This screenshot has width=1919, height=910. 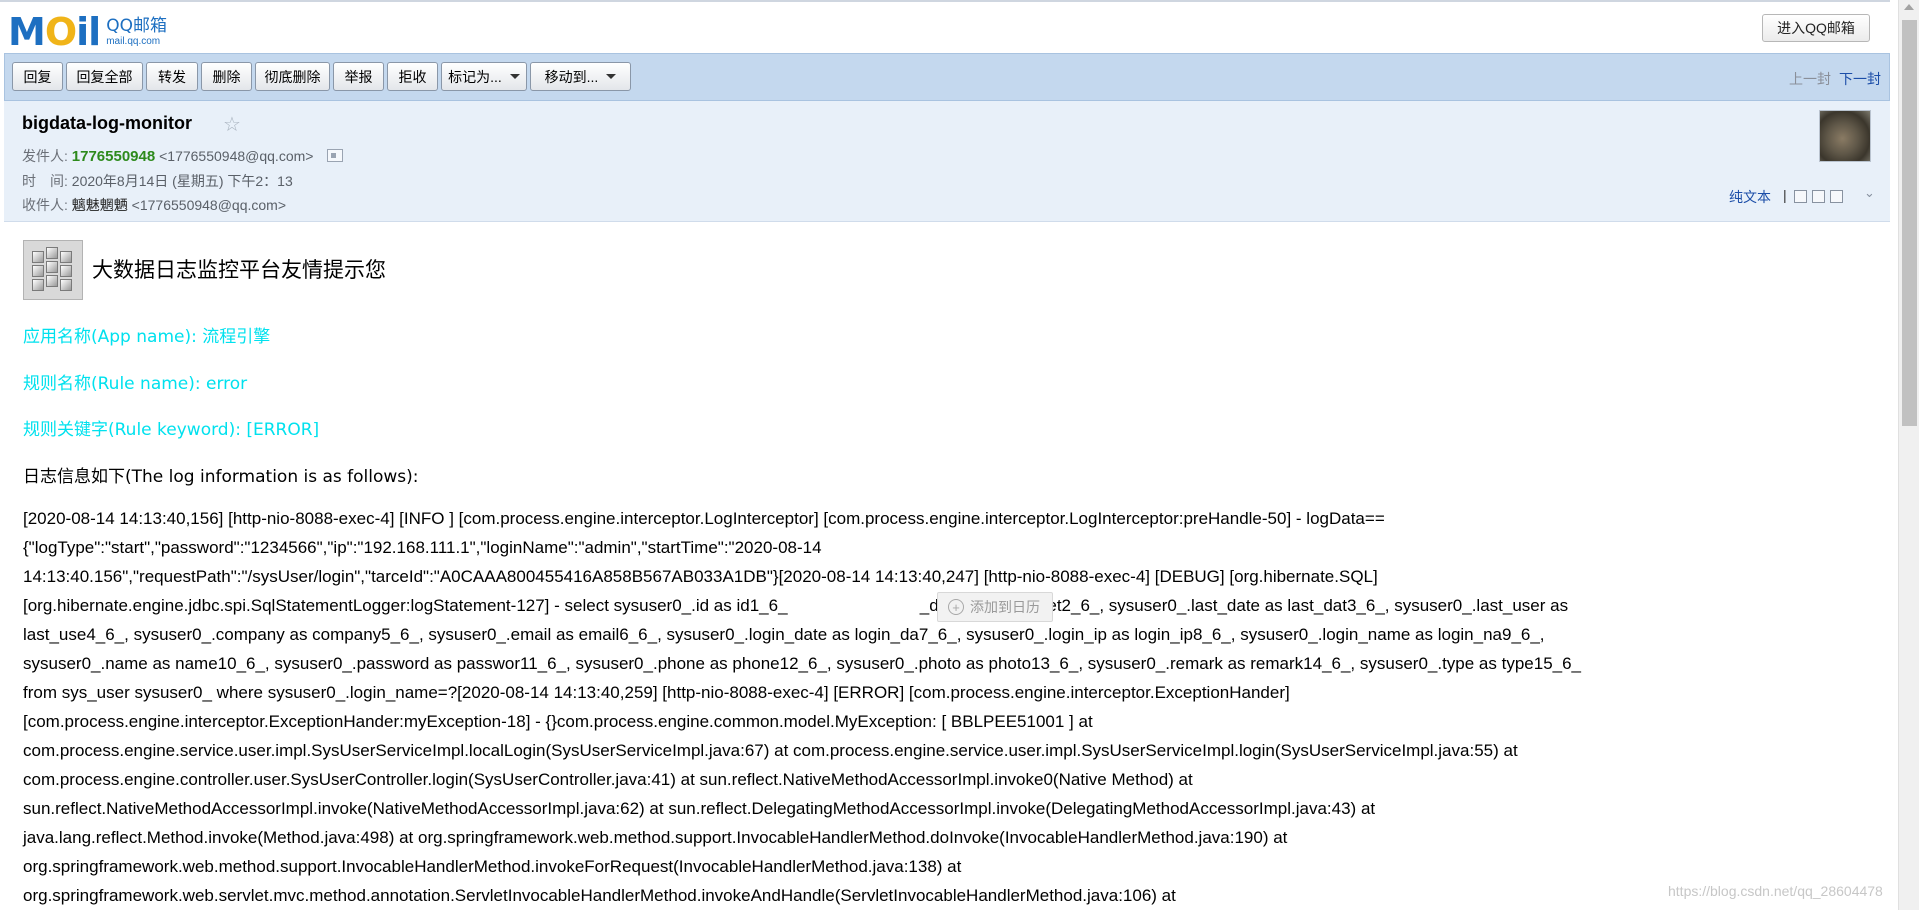 What do you see at coordinates (335, 155) in the screenshot?
I see `contact-card-icon` at bounding box center [335, 155].